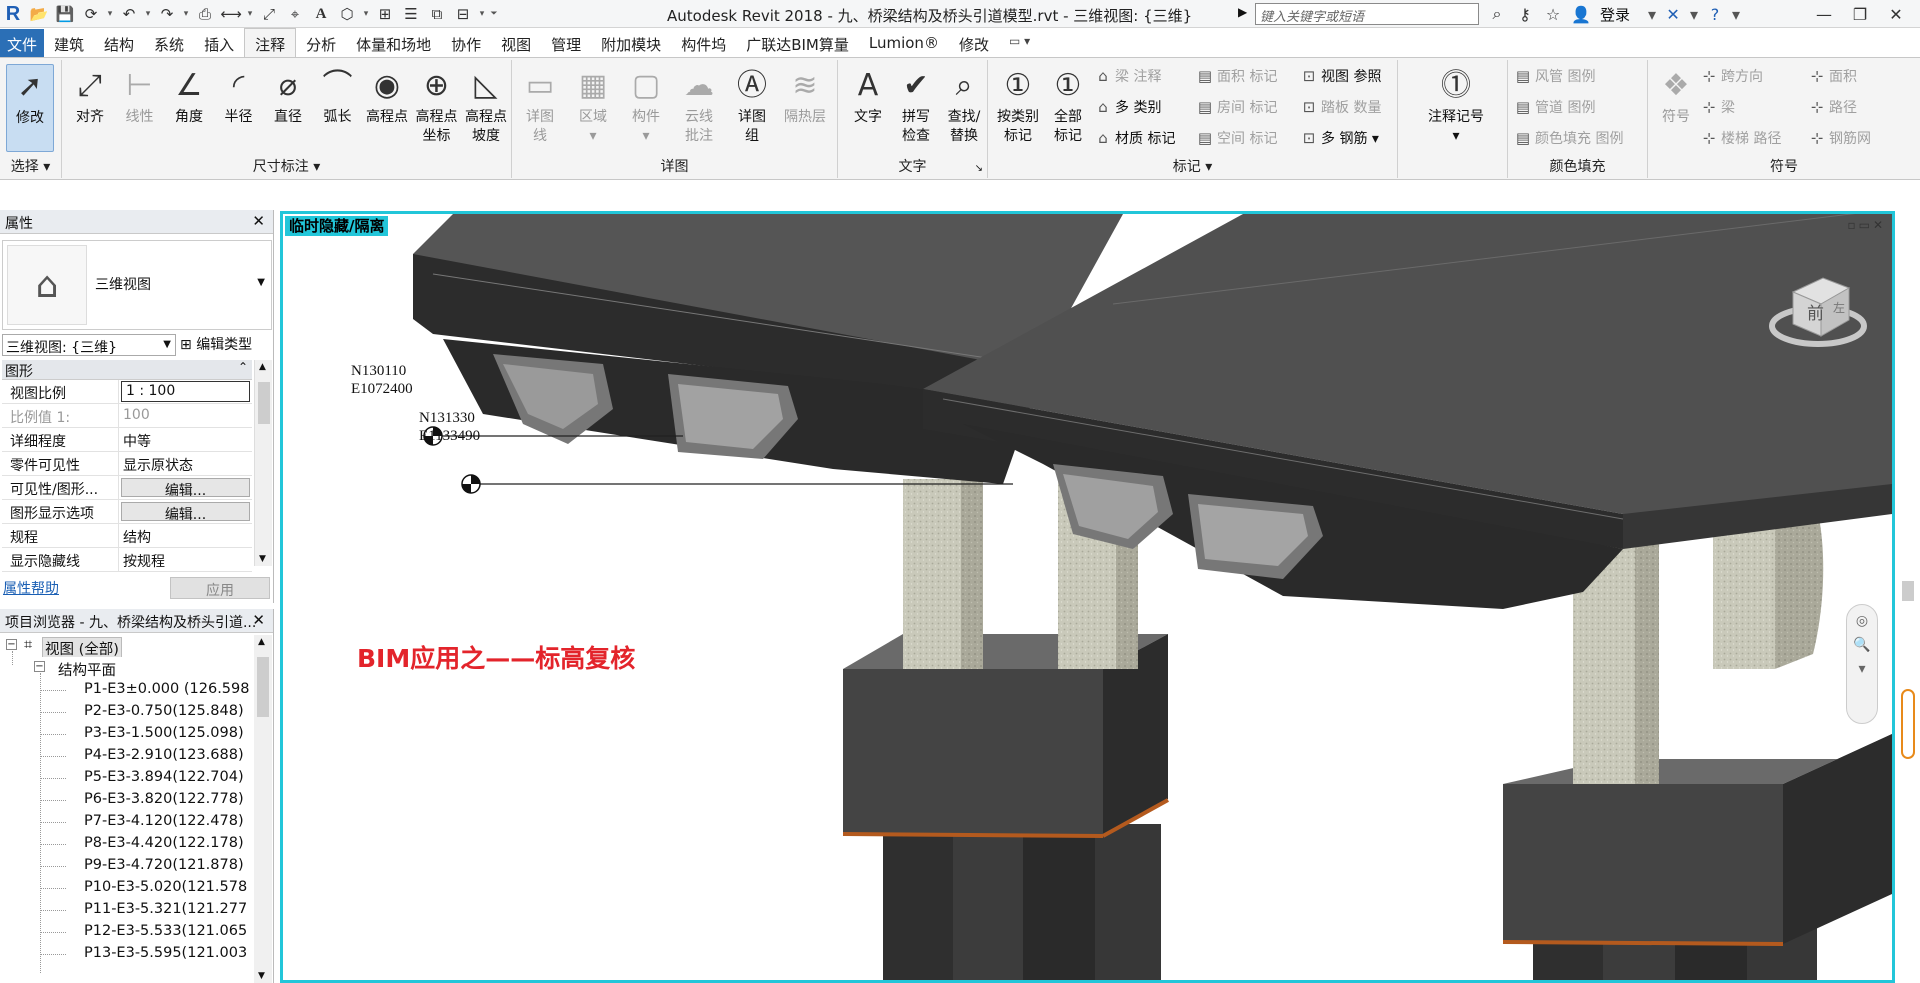 This screenshot has height=983, width=1920. Describe the element at coordinates (964, 105) in the screenshot. I see `find-replace-button: ⌕ 查找/ 替换` at that location.